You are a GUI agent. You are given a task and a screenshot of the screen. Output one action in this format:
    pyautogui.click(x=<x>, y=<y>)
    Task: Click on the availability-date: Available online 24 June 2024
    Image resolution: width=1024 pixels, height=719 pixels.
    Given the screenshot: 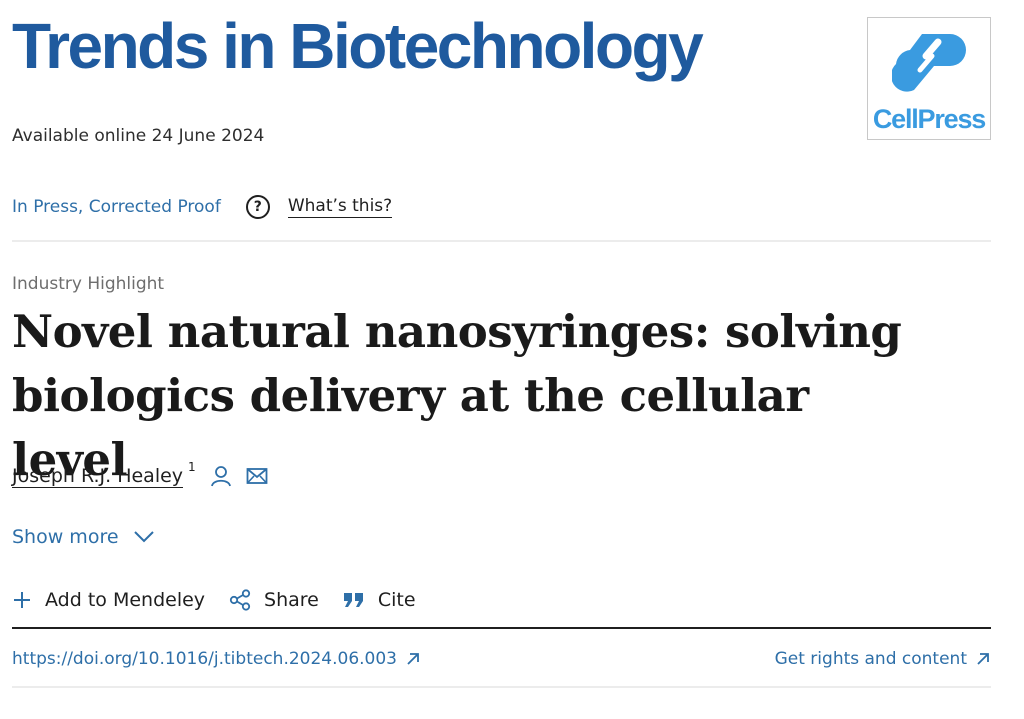 What is the action you would take?
    pyautogui.click(x=138, y=136)
    